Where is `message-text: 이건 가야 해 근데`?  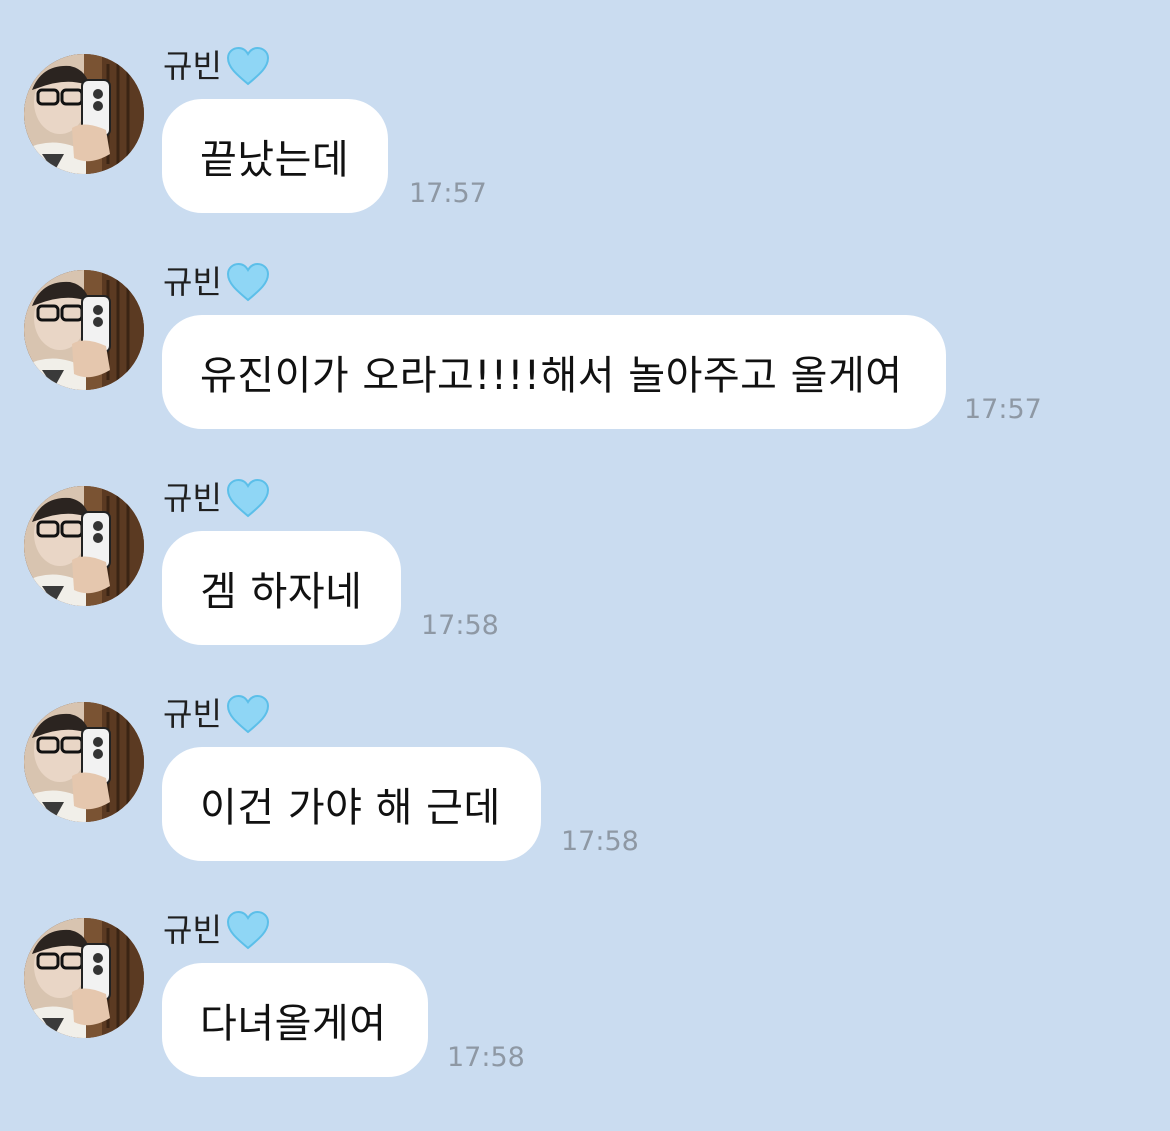 message-text: 이건 가야 해 근데 is located at coordinates (350, 808).